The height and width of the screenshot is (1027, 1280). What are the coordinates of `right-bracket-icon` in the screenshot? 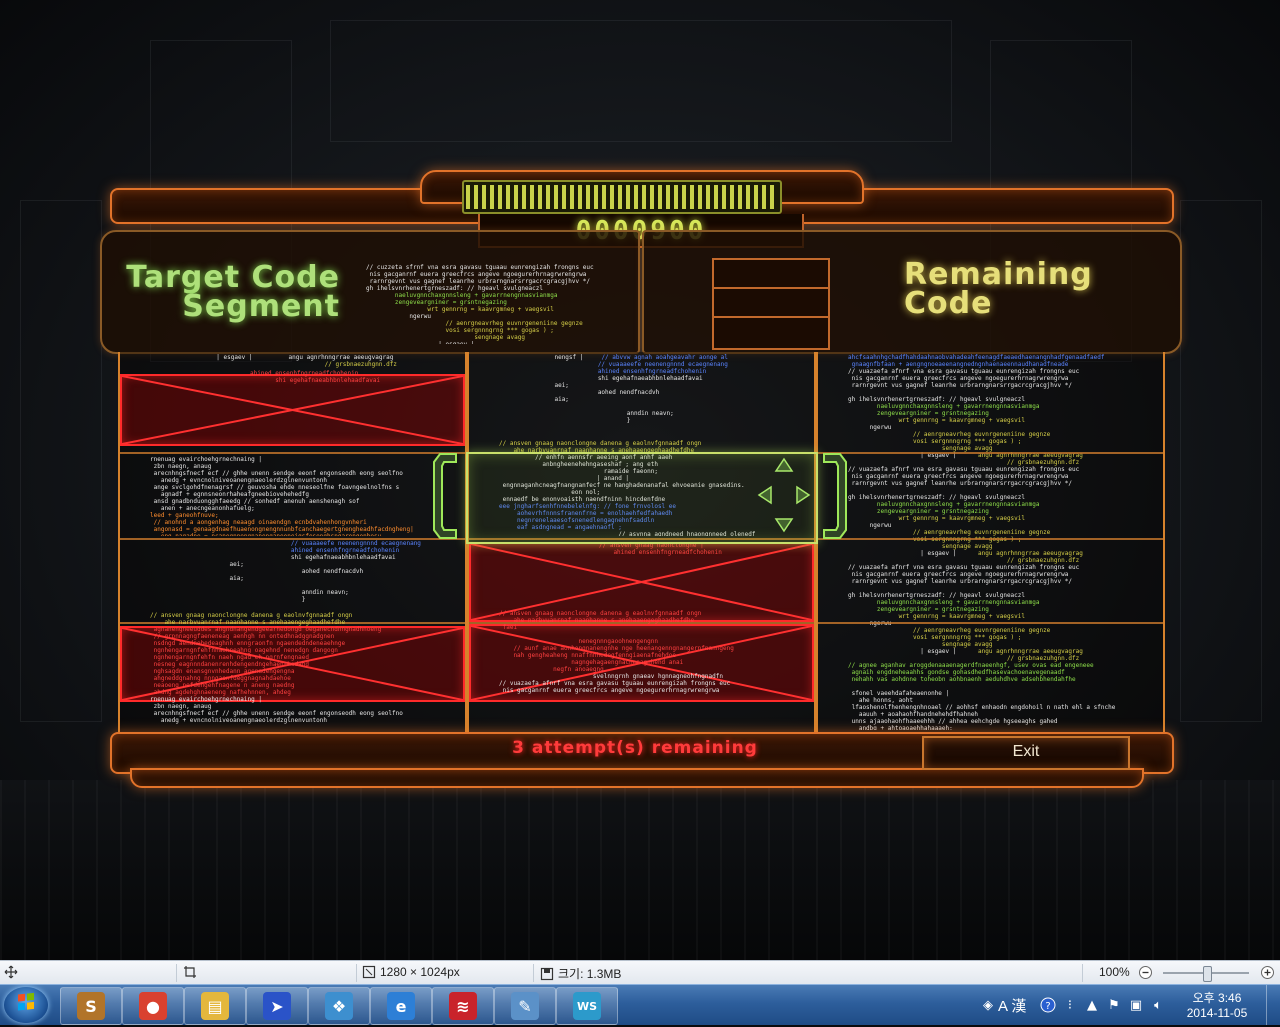 It's located at (835, 496).